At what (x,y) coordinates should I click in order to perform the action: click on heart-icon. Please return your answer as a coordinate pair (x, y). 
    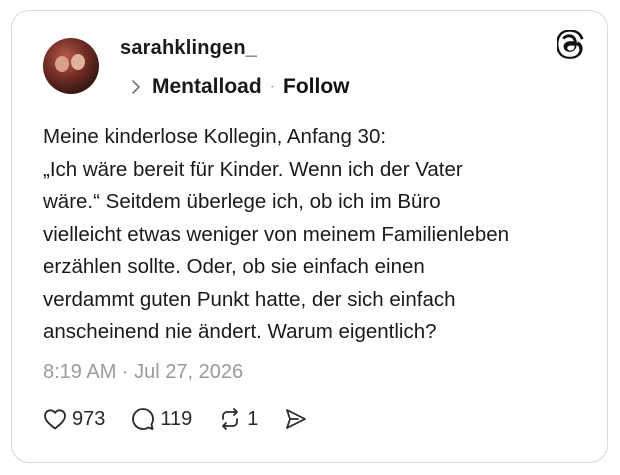
    Looking at the image, I should click on (55, 419).